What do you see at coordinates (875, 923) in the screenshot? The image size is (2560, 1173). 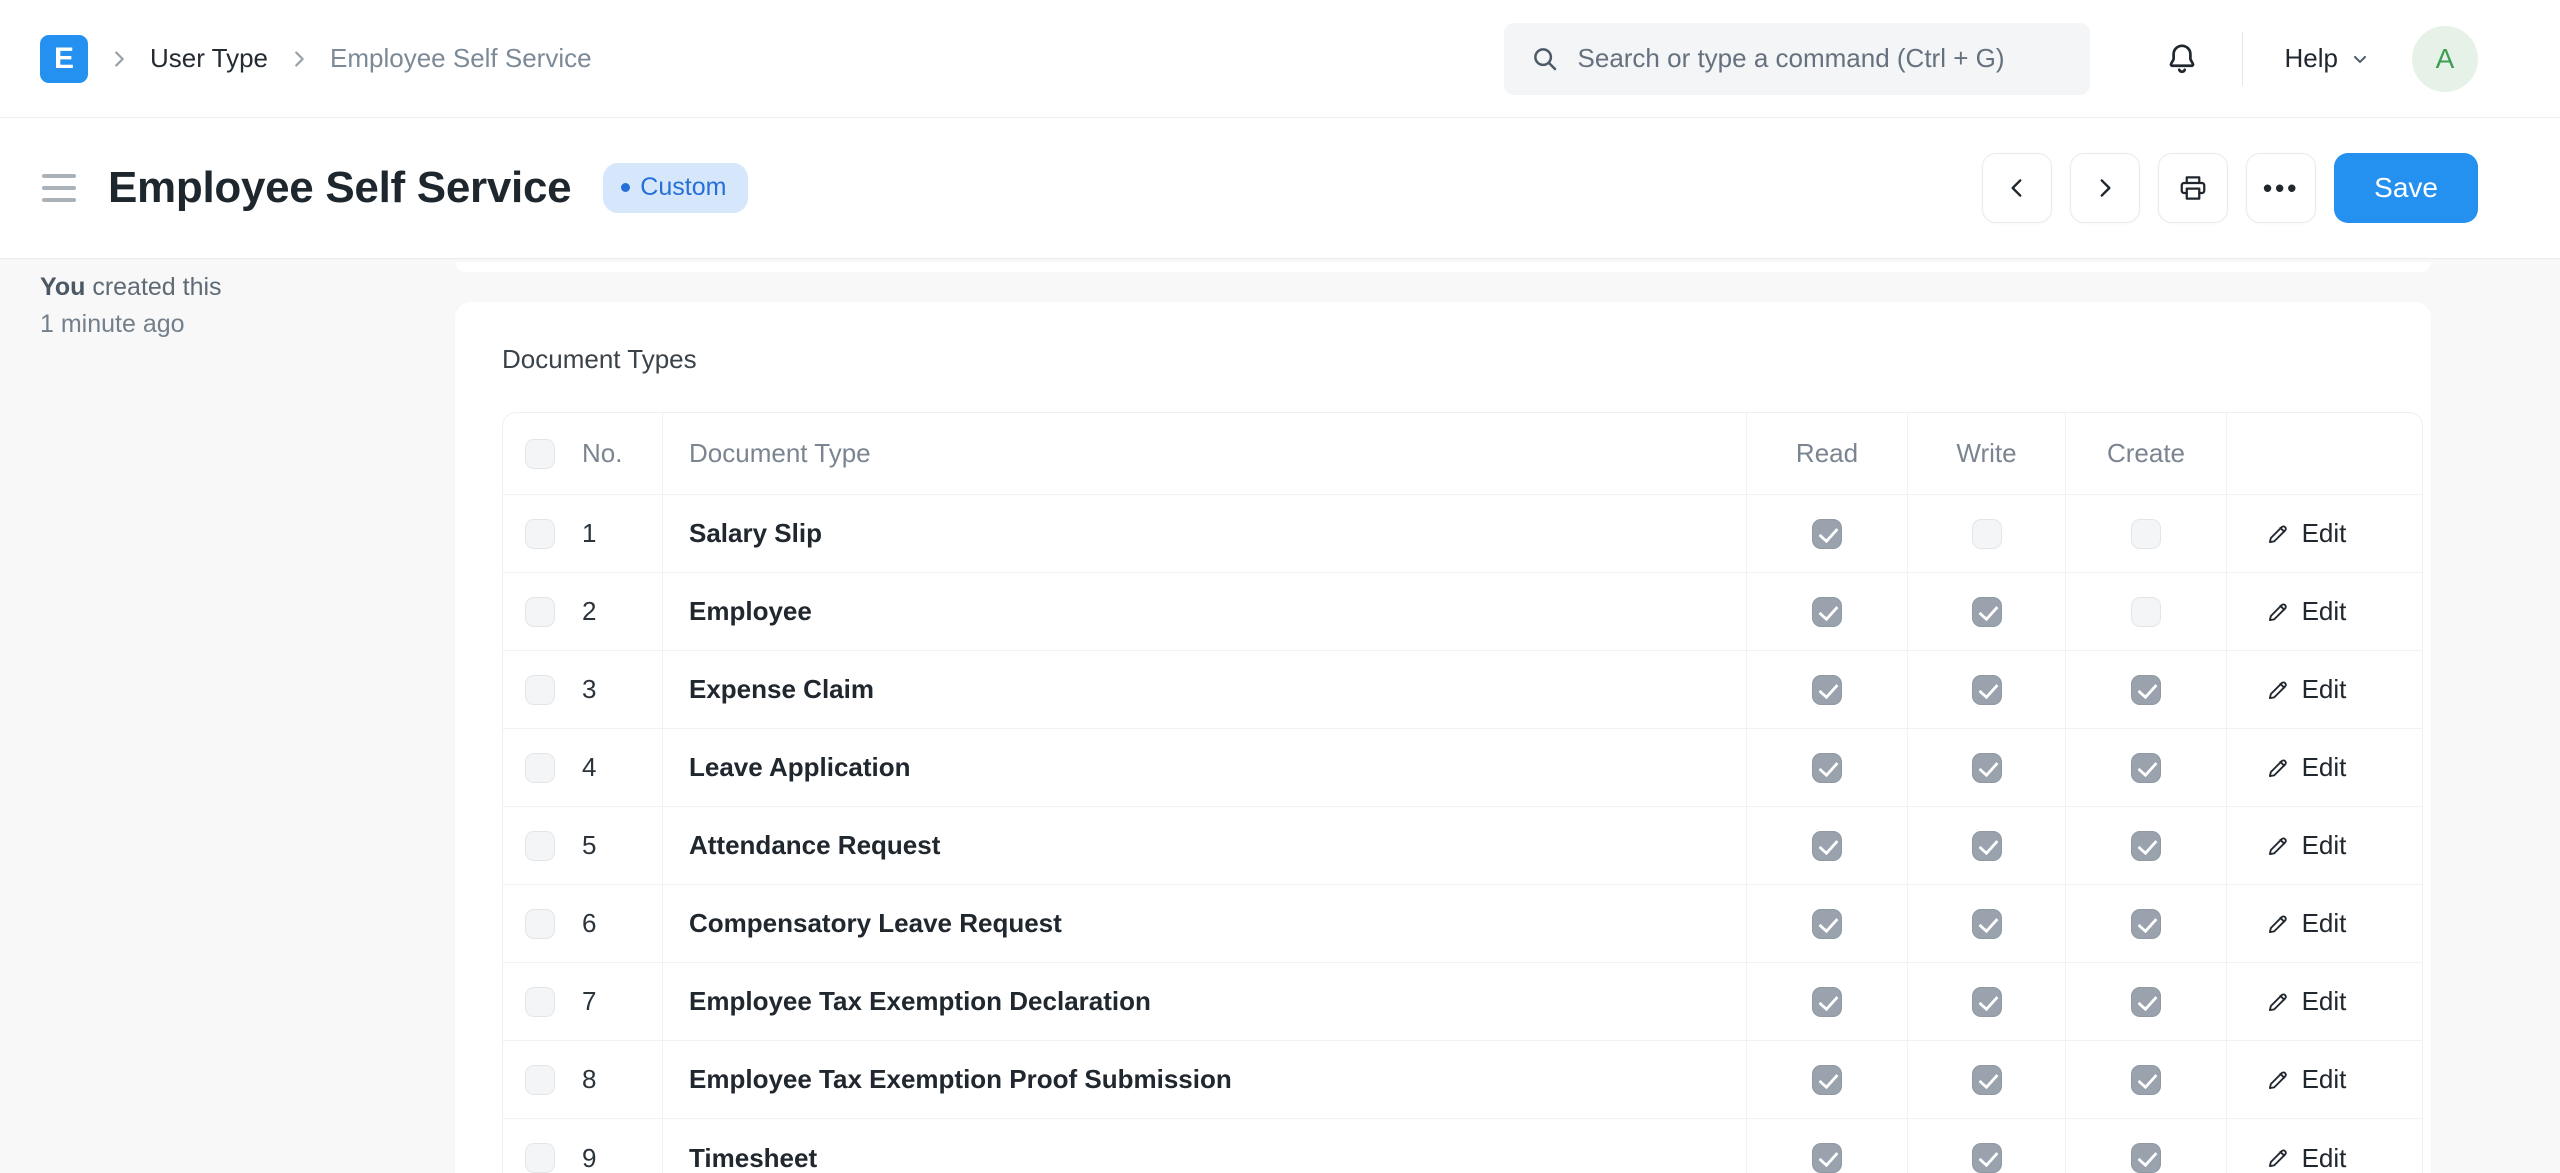 I see `document-type-name: Compensatory Leave Request` at bounding box center [875, 923].